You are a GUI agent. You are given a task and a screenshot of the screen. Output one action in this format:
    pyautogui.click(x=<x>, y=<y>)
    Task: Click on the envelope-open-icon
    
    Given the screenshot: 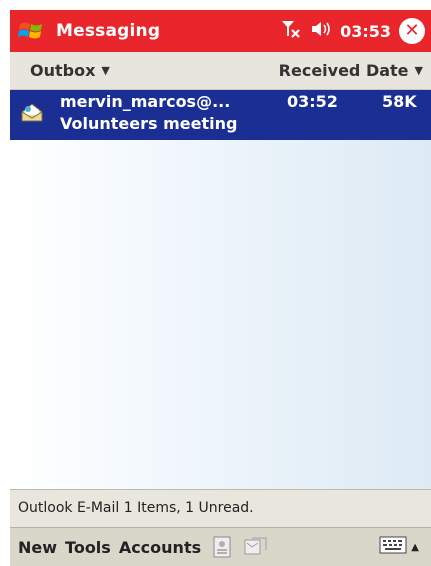 What is the action you would take?
    pyautogui.click(x=32, y=114)
    